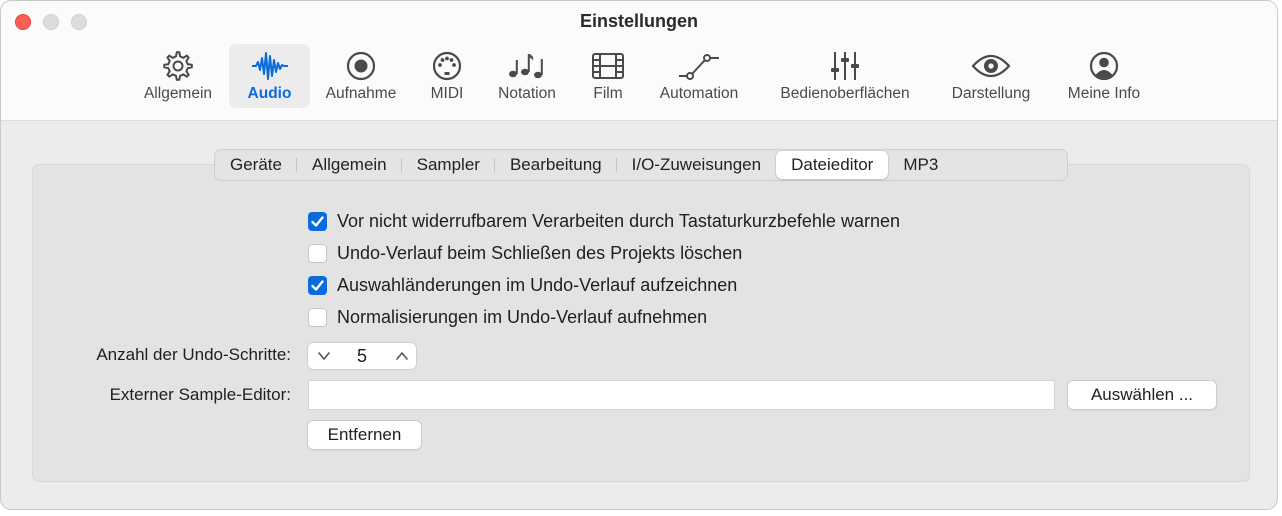  Describe the element at coordinates (178, 66) in the screenshot. I see `gear-icon` at that location.